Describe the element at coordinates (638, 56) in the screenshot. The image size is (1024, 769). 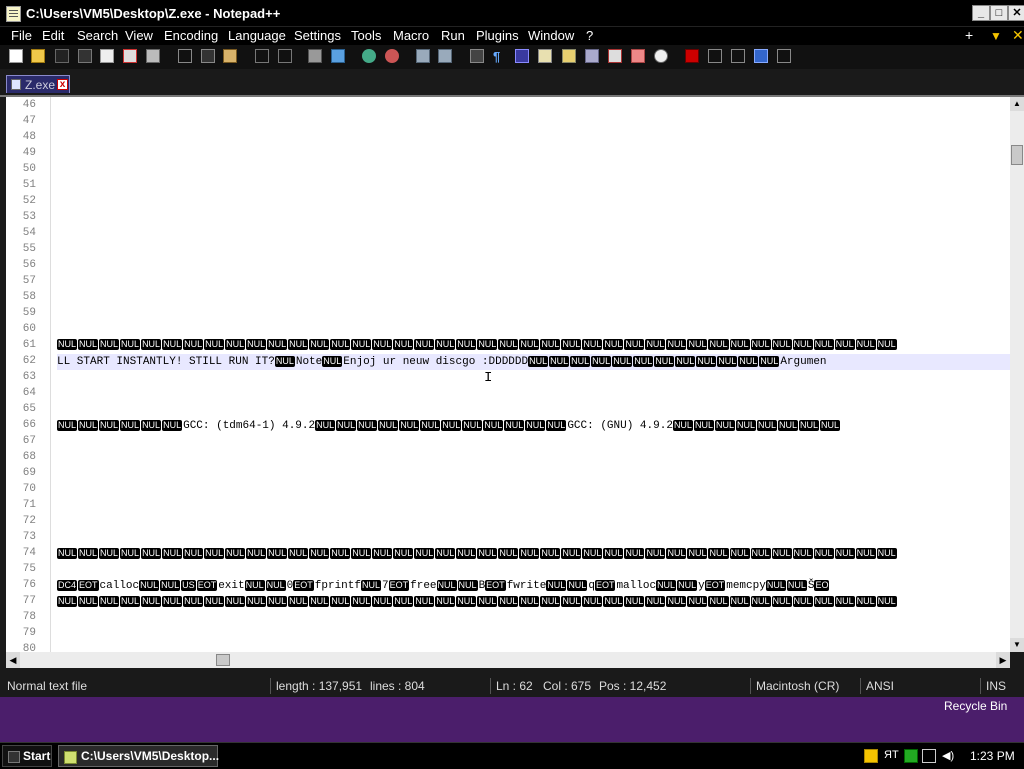
I see `monitoring-icon` at that location.